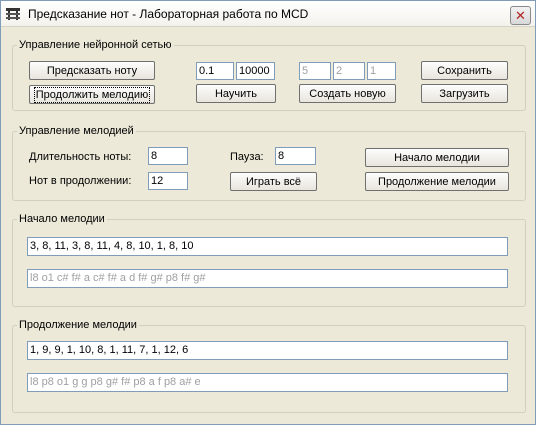  Describe the element at coordinates (464, 93) in the screenshot. I see `load-button: Загрузить` at that location.